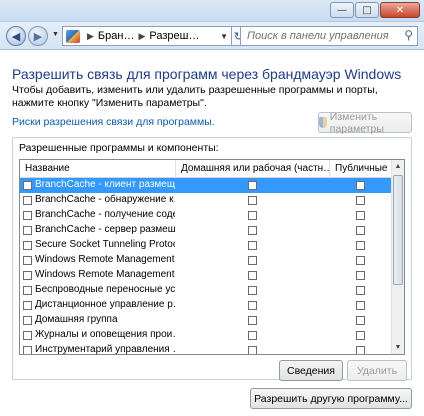  I want to click on remove-button: Удалить, so click(377, 370).